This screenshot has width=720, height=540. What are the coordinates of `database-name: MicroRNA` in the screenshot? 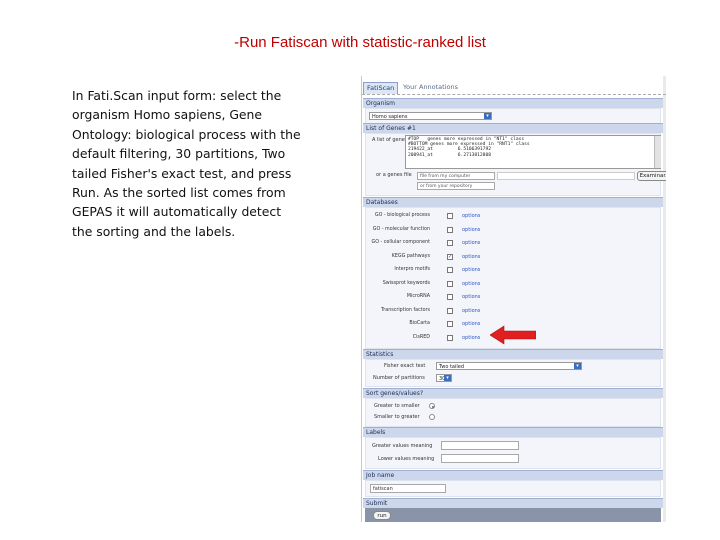 It's located at (418, 296).